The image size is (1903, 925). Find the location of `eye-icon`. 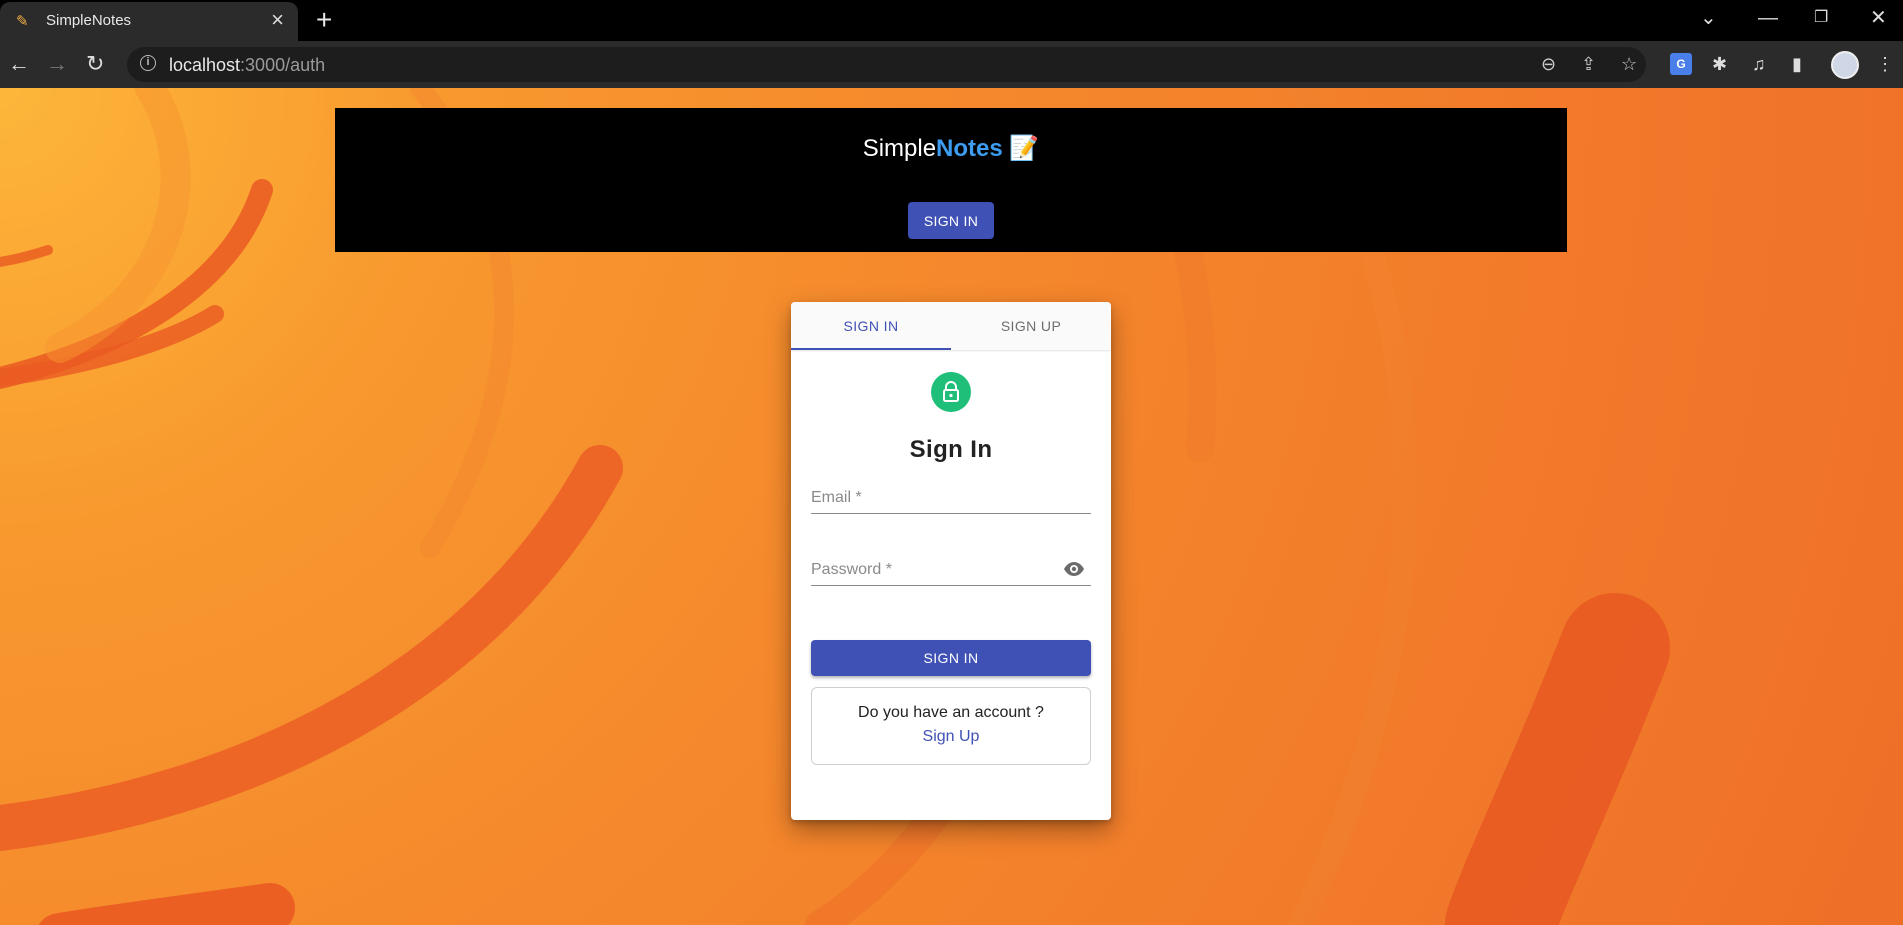

eye-icon is located at coordinates (1074, 569).